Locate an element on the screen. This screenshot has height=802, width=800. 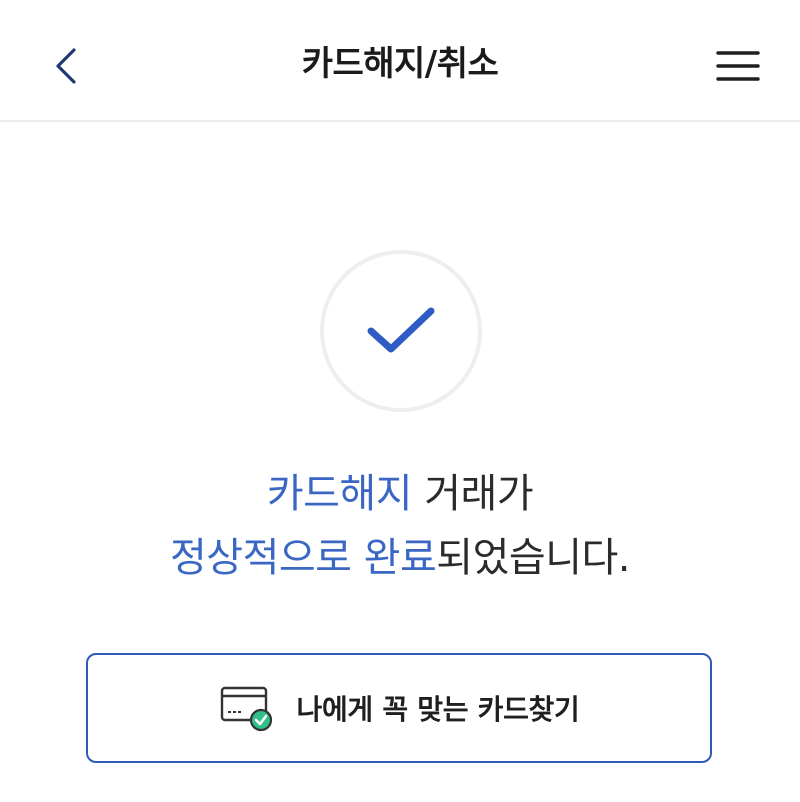
find-card-button: 나에게 꼭 맞는 카드찾기 is located at coordinates (399, 708).